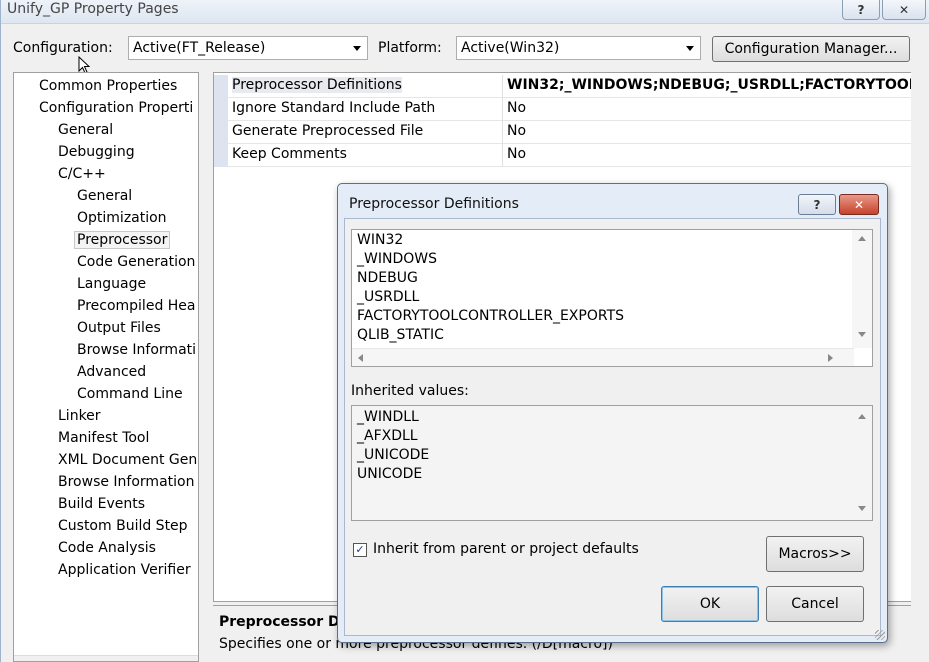 Image resolution: width=929 pixels, height=662 pixels. Describe the element at coordinates (103, 438) in the screenshot. I see `tree-item-manifest-tool: Manifest Tool` at that location.